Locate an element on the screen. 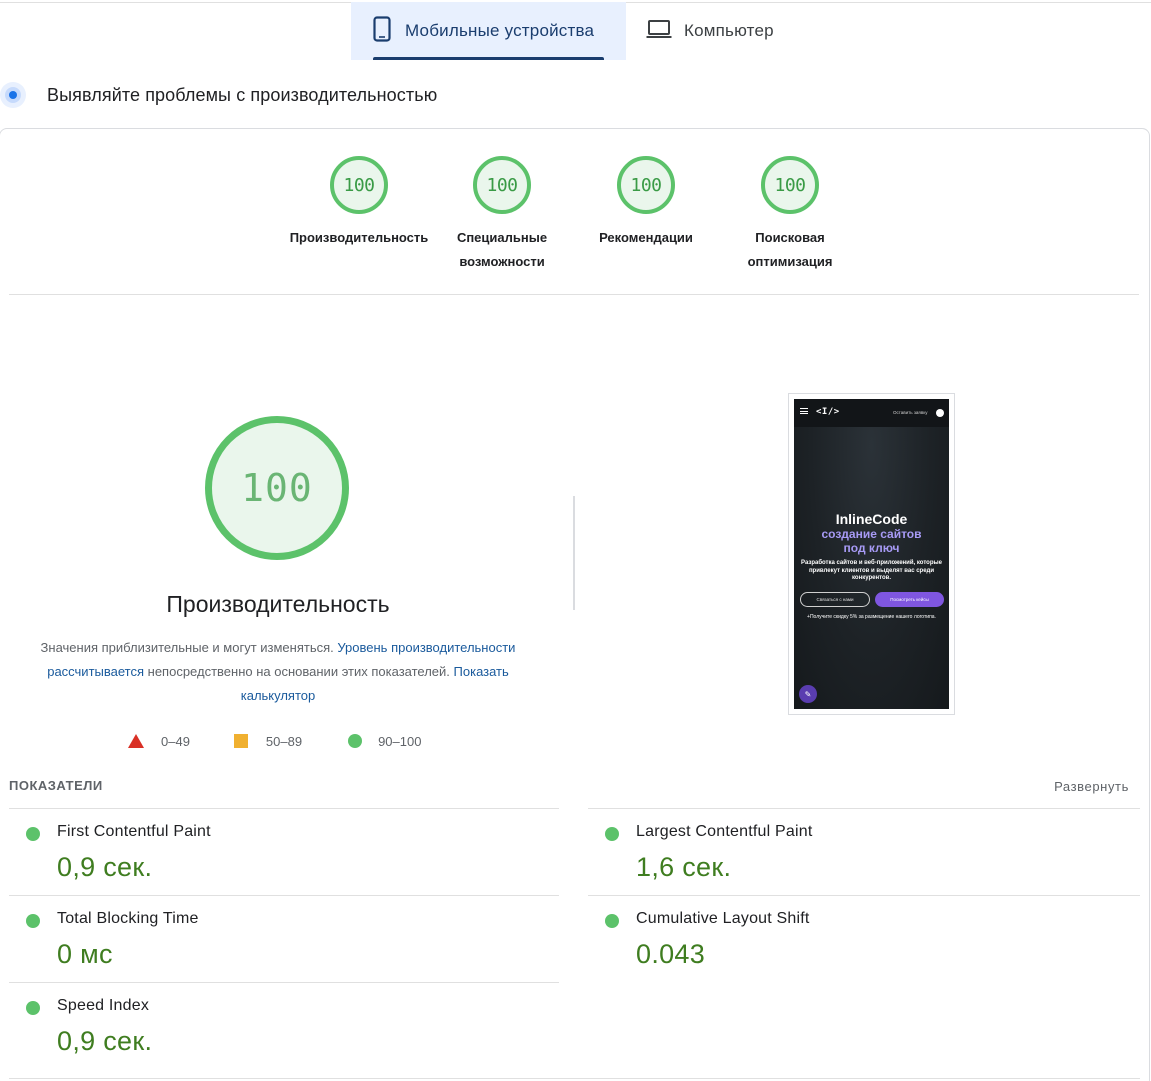 The image size is (1151, 1081). section-header: Выявляйте проблемы с производительностью is located at coordinates (218, 95).